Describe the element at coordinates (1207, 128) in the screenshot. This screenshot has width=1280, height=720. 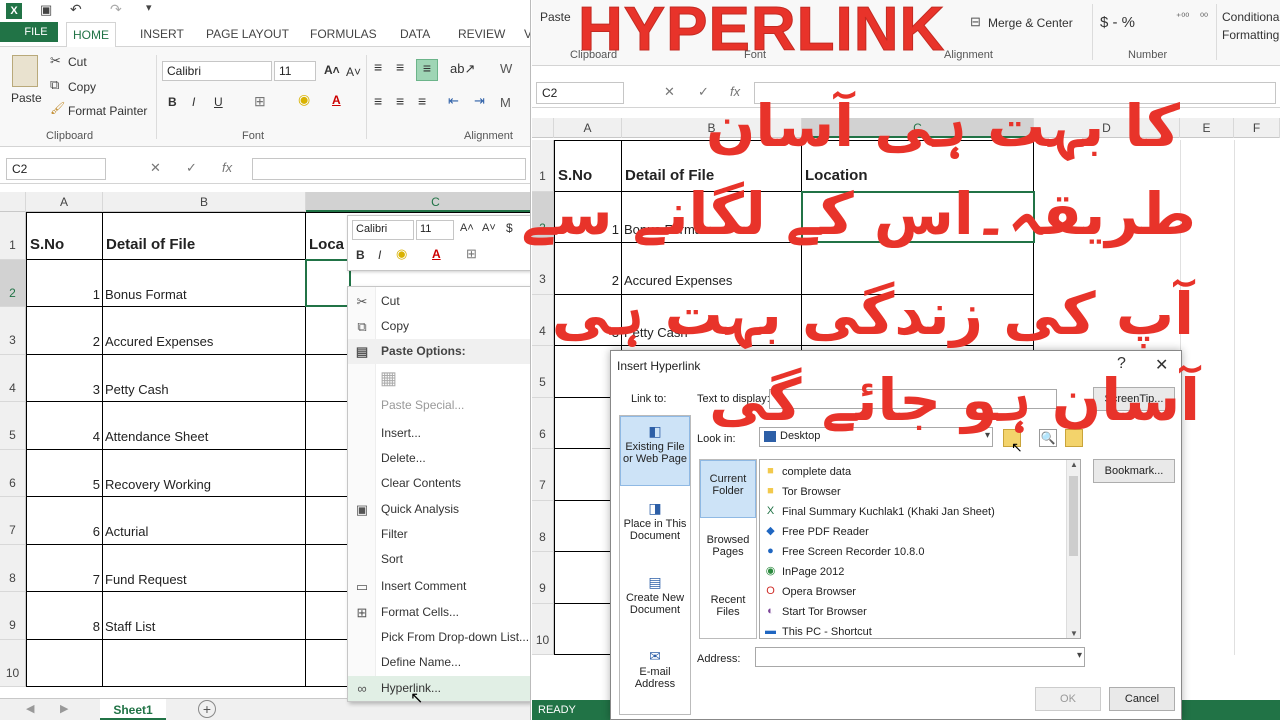
I see `column-header-e: E` at that location.